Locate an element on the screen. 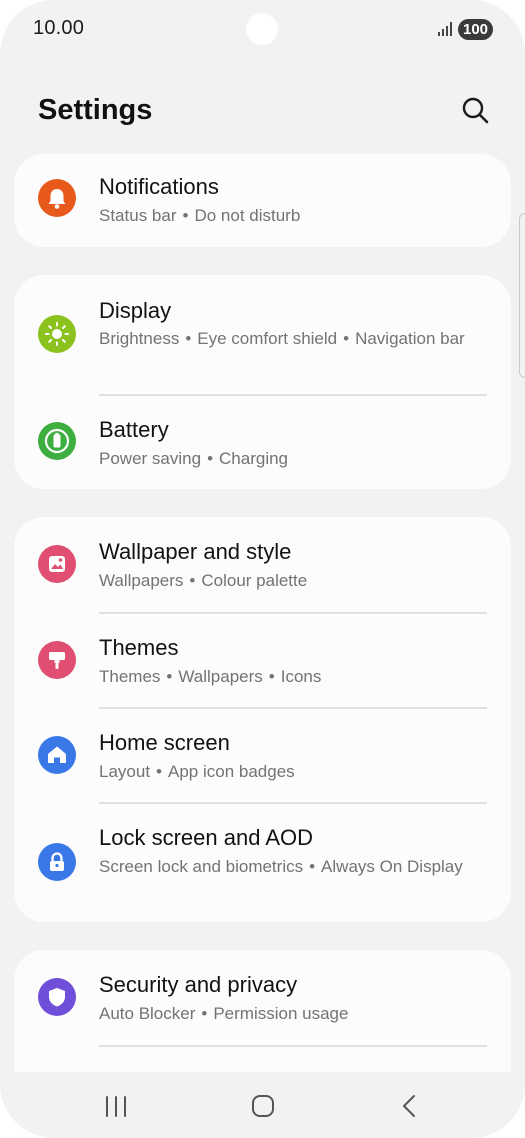 This screenshot has height=1138, width=525. notifications-icon-badge is located at coordinates (57, 198).